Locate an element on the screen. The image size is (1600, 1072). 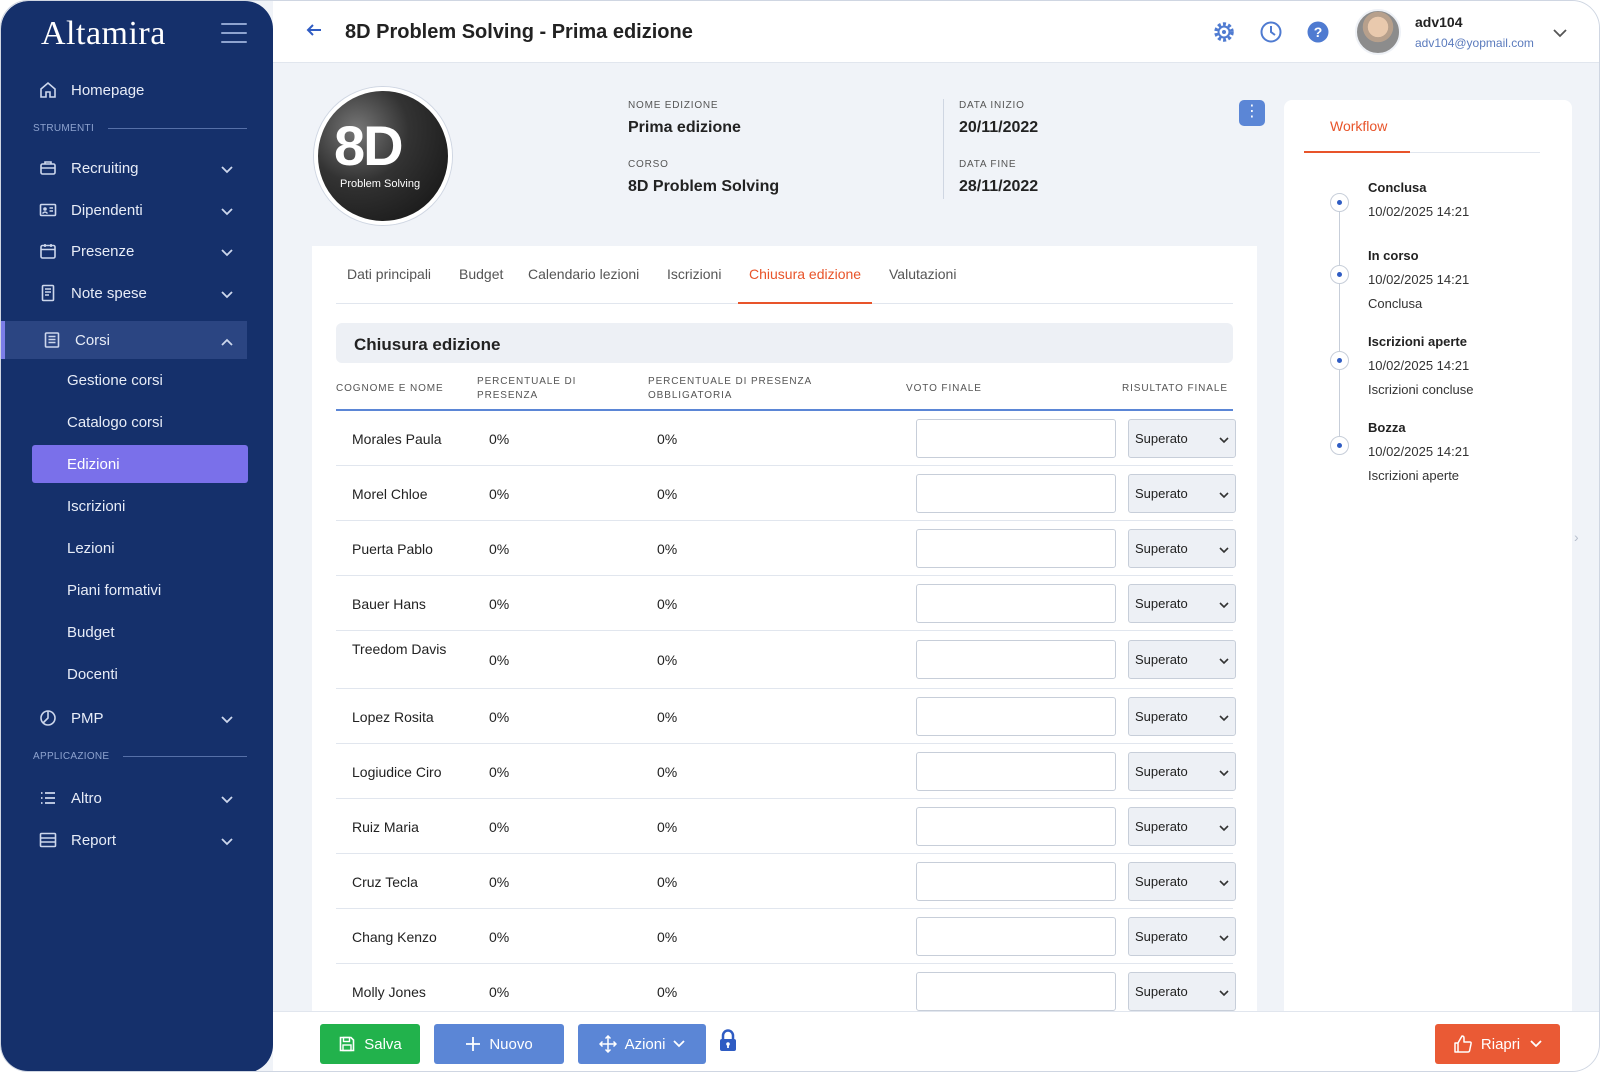
section-label-text: APPLICAZIONE is located at coordinates (71, 756).